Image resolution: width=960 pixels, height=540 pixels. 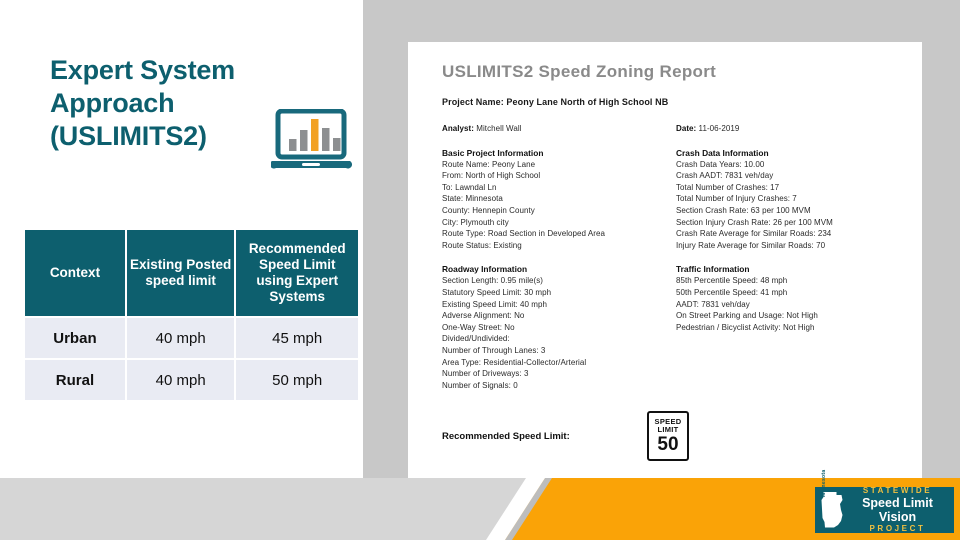 I want to click on basic-line: From: North of High School, so click(x=491, y=176).